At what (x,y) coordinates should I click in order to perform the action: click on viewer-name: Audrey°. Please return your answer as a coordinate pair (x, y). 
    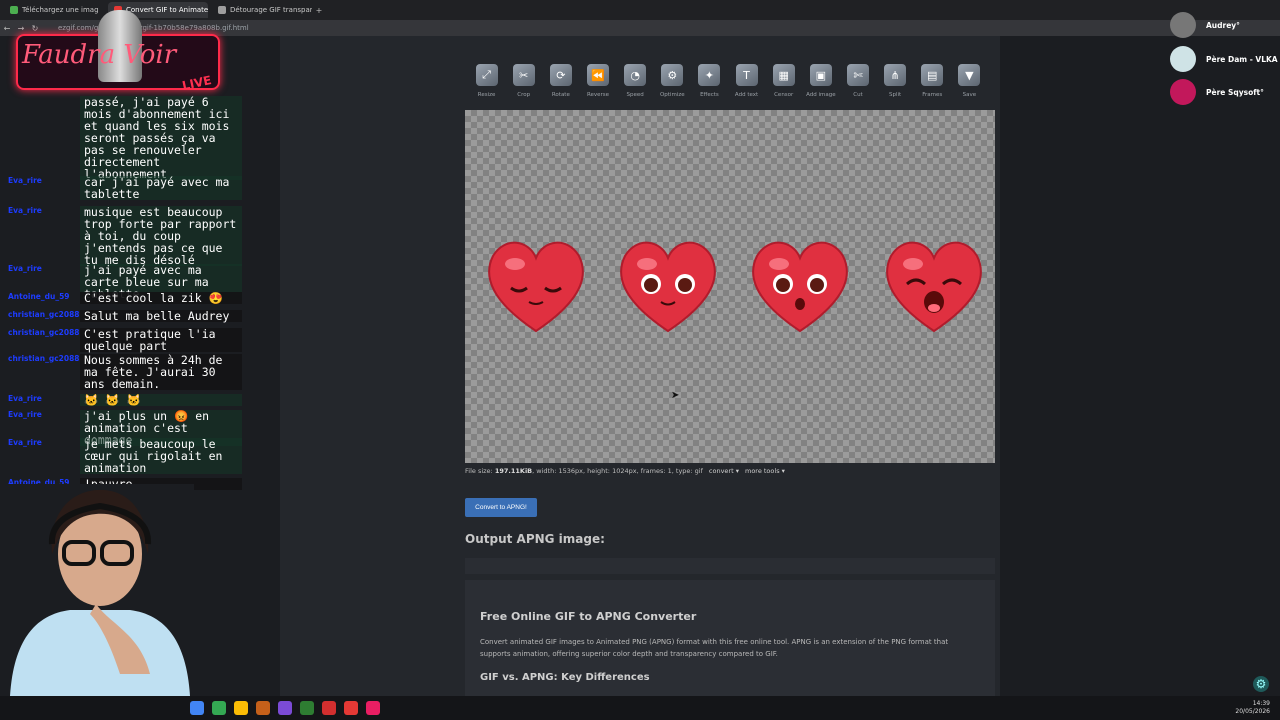
    Looking at the image, I should click on (1223, 25).